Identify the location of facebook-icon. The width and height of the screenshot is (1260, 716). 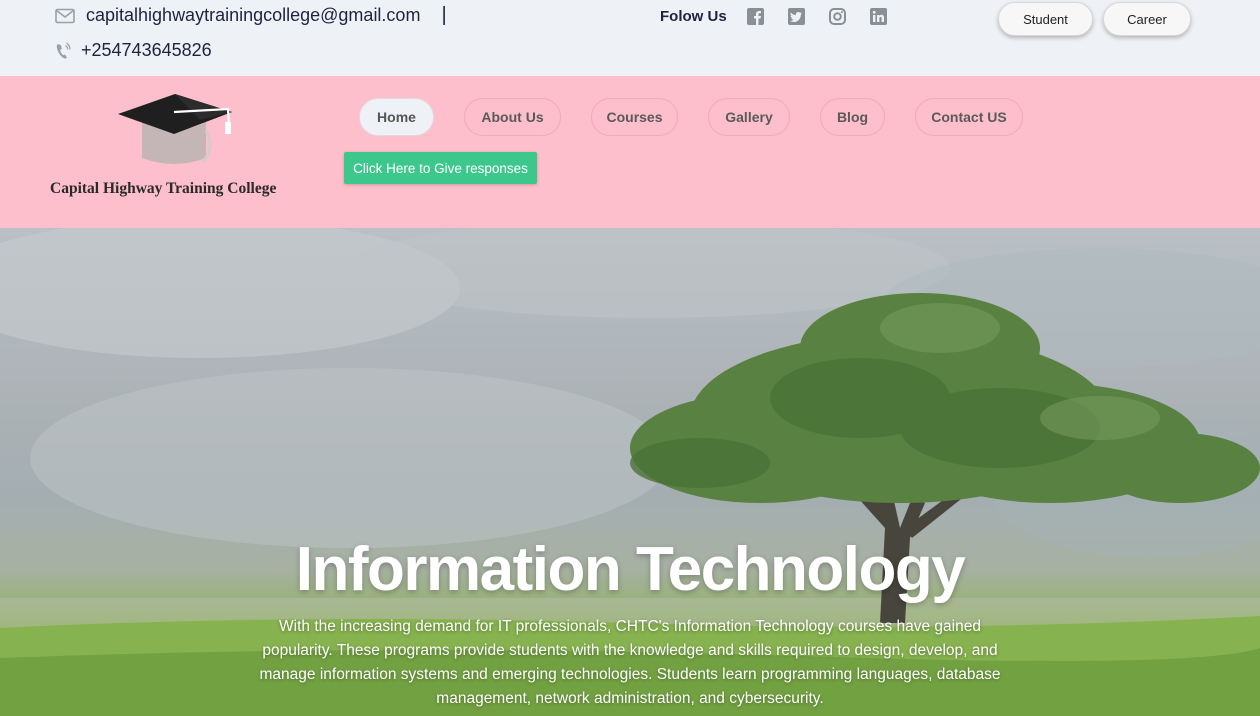
(755, 16).